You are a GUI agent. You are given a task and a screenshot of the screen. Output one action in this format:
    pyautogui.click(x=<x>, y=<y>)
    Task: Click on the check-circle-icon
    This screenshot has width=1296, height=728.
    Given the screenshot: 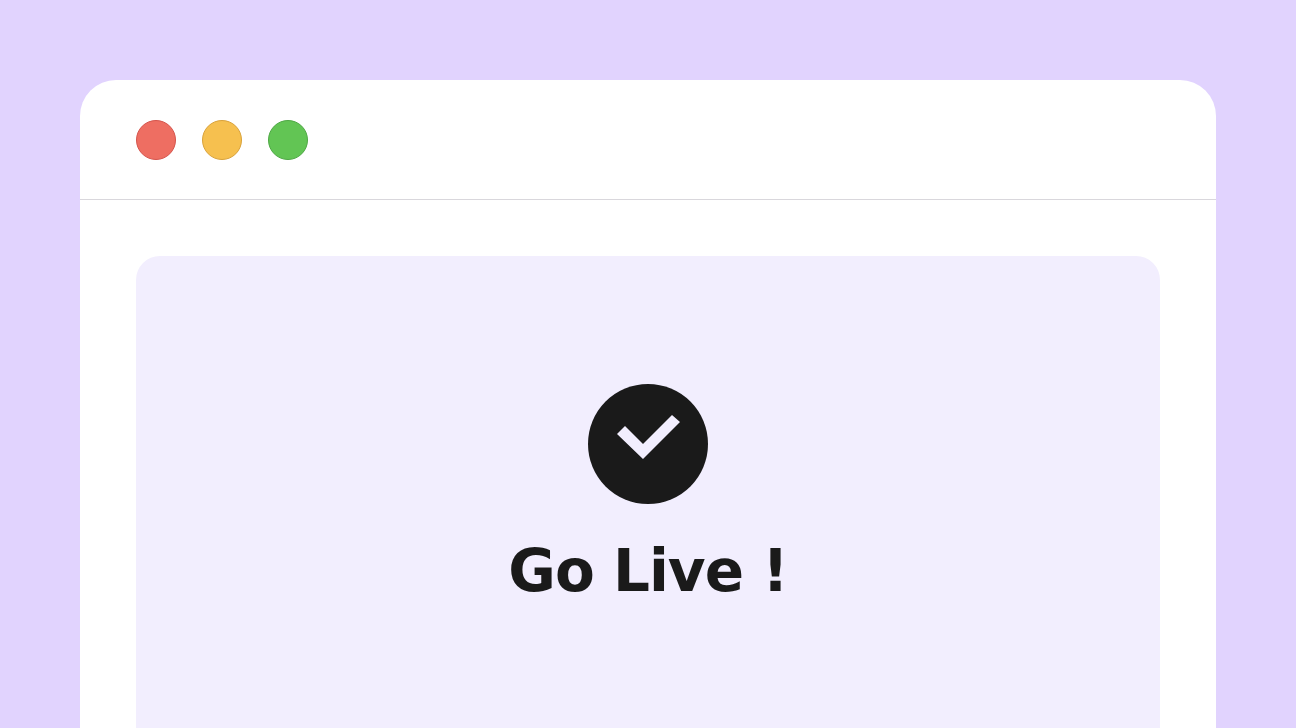 What is the action you would take?
    pyautogui.click(x=648, y=444)
    